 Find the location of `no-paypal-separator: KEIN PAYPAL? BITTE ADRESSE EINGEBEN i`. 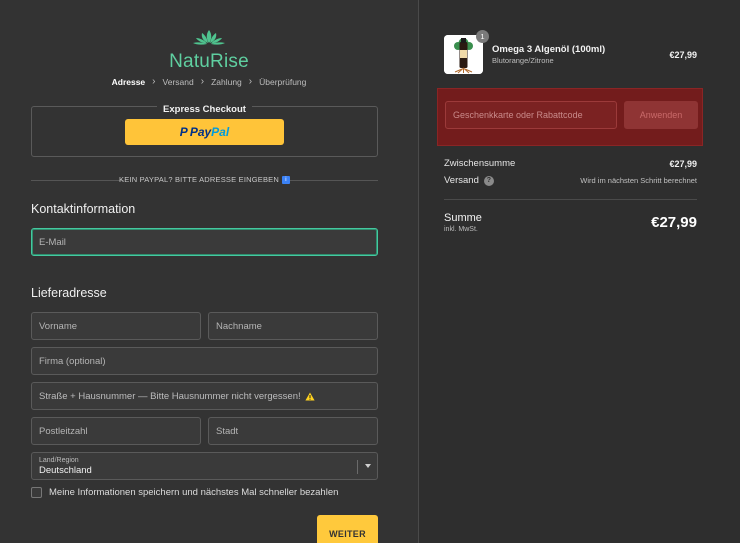

no-paypal-separator: KEIN PAYPAL? BITTE ADRESSE EINGEBEN i is located at coordinates (204, 180).